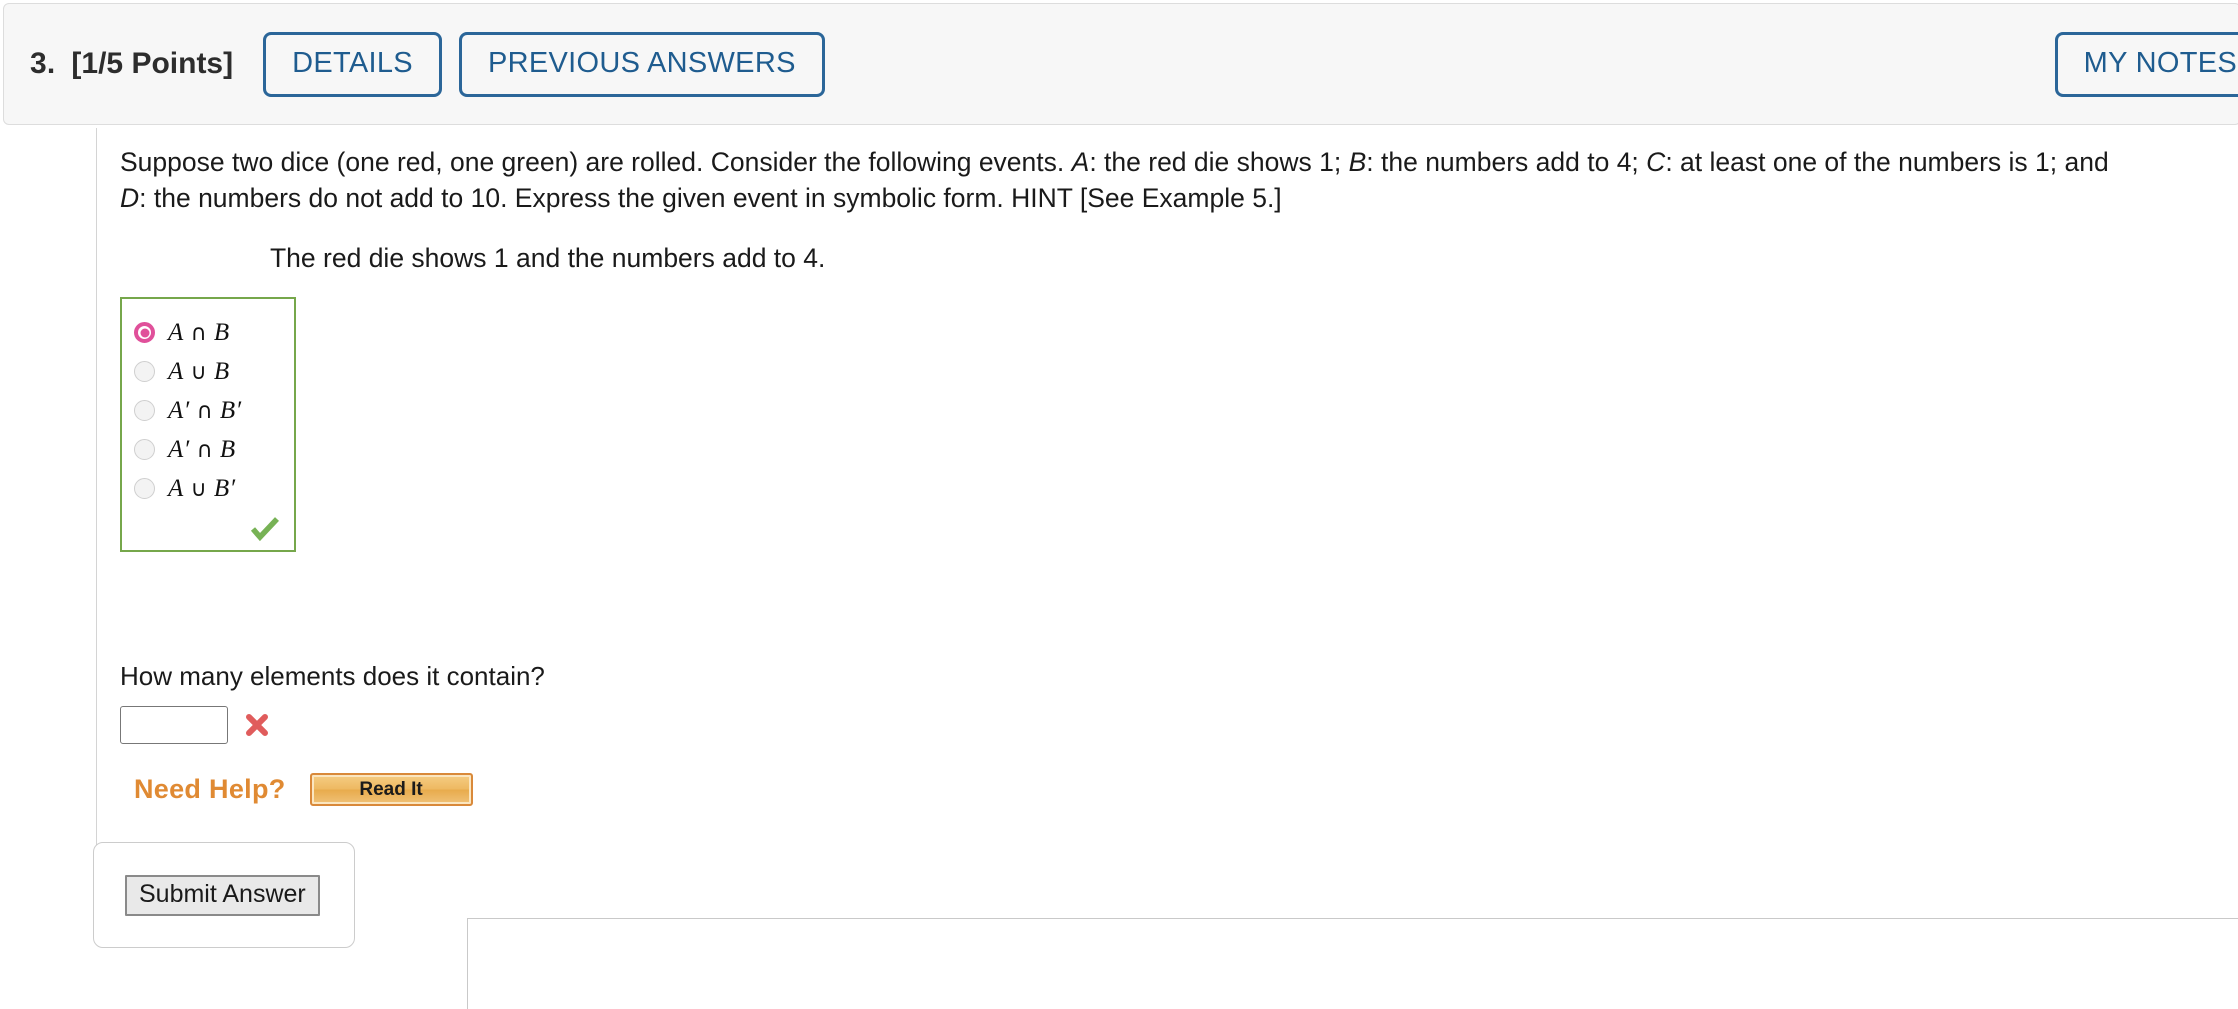  What do you see at coordinates (221, 332) in the screenshot?
I see `choice-1-set2: B` at bounding box center [221, 332].